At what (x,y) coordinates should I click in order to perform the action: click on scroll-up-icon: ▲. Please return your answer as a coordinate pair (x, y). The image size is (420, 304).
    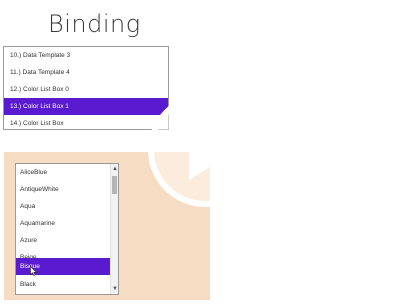
    Looking at the image, I should click on (114, 169).